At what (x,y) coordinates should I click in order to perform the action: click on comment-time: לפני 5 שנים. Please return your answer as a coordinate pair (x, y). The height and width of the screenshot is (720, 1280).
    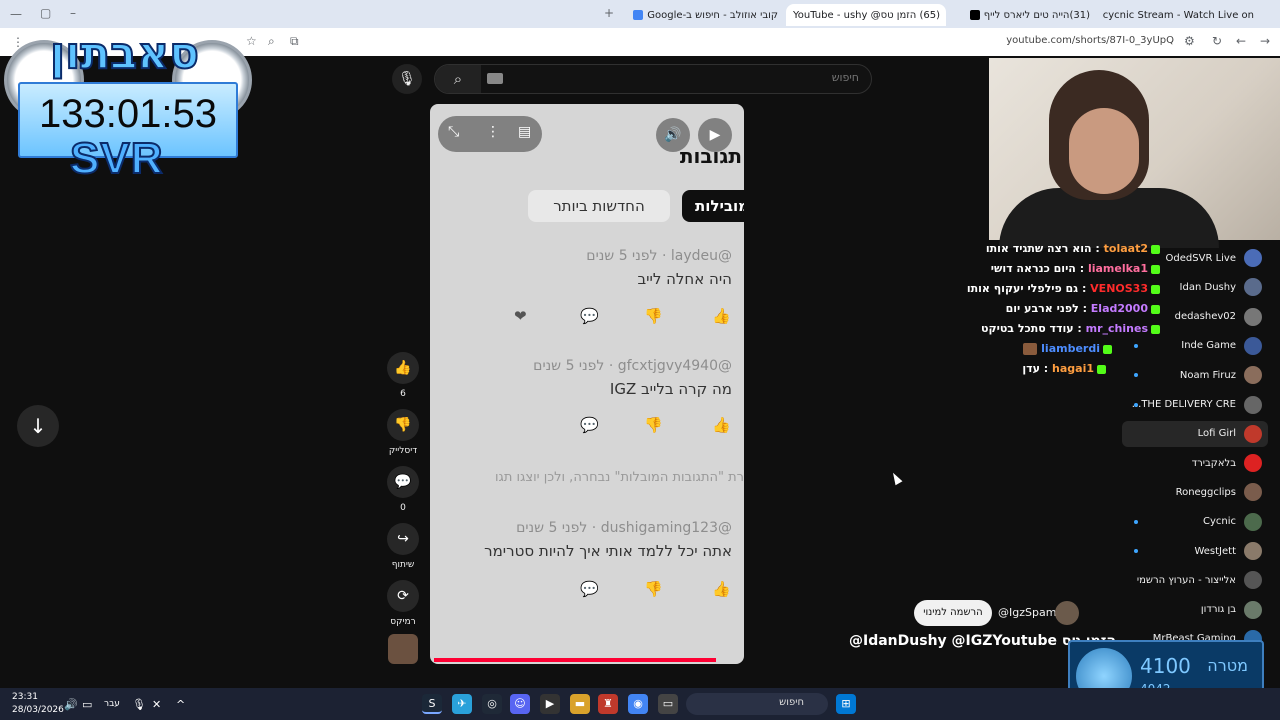
    Looking at the image, I should click on (569, 366).